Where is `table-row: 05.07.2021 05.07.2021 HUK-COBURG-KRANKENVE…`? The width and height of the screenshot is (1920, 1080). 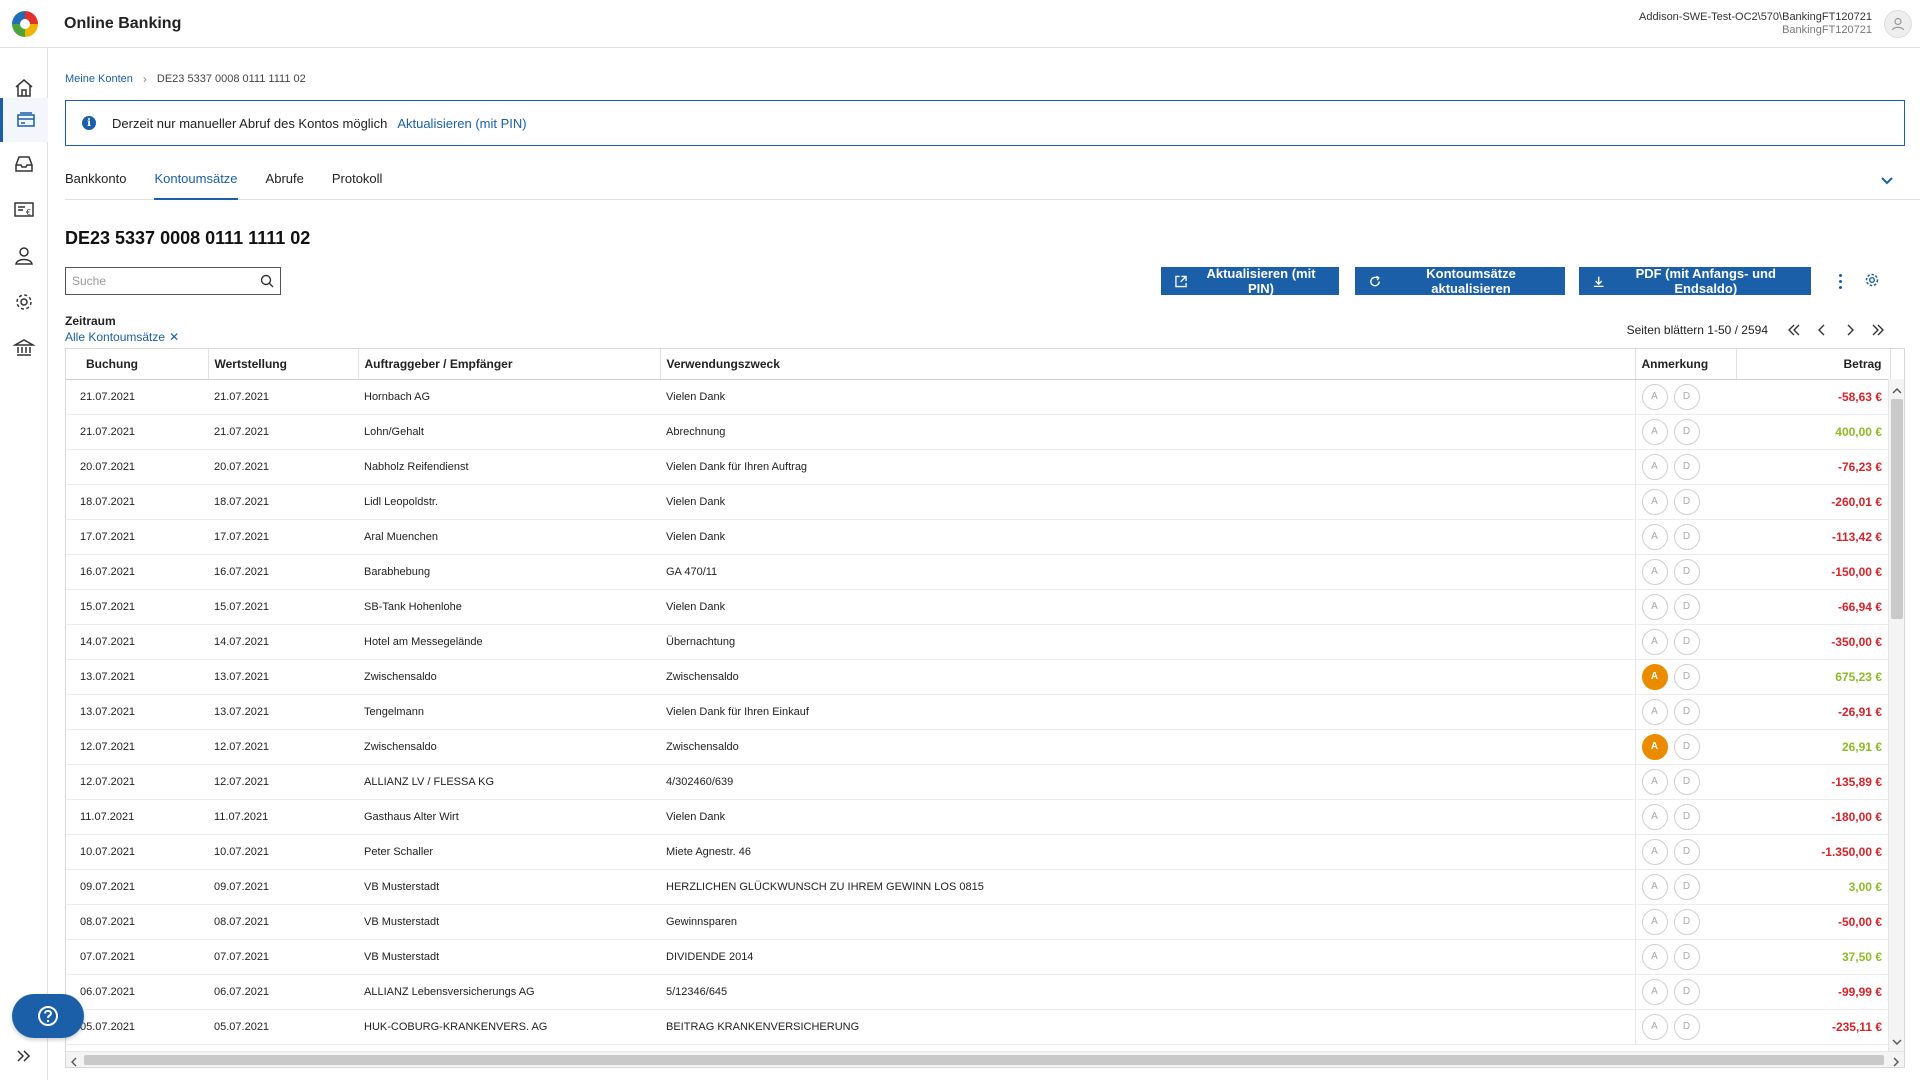 table-row: 05.07.2021 05.07.2021 HUK-COBURG-KRANKENVE… is located at coordinates (978, 1027).